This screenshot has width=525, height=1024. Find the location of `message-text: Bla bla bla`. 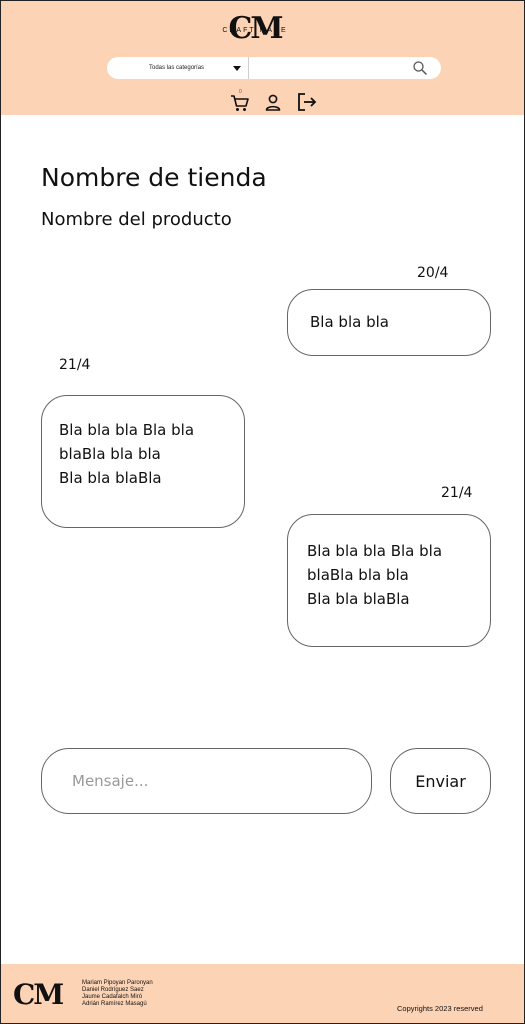

message-text: Bla bla bla is located at coordinates (349, 322).